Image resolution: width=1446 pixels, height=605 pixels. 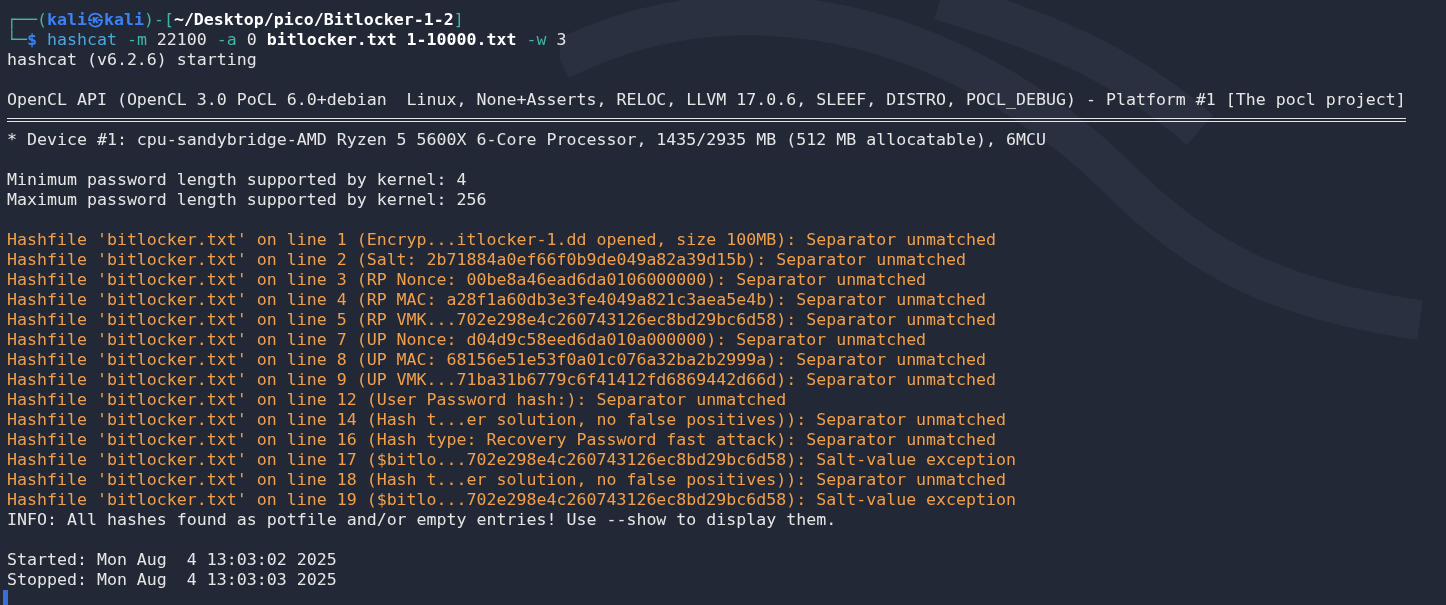 I want to click on prompt-frame-text: ], so click(x=458, y=20).